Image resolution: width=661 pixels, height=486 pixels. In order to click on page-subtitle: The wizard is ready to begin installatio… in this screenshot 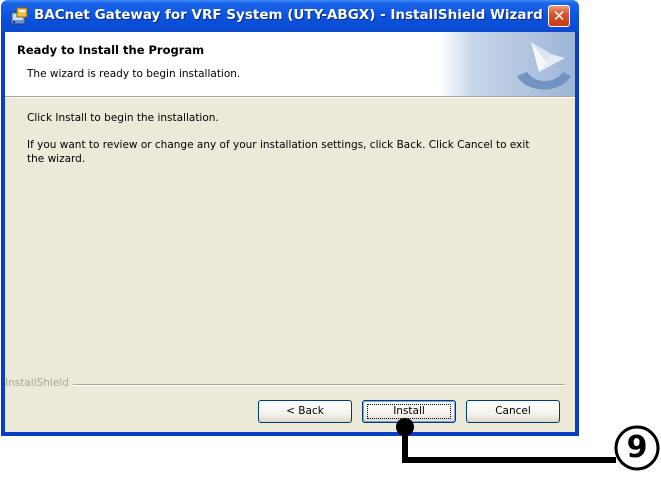, I will do `click(134, 74)`.